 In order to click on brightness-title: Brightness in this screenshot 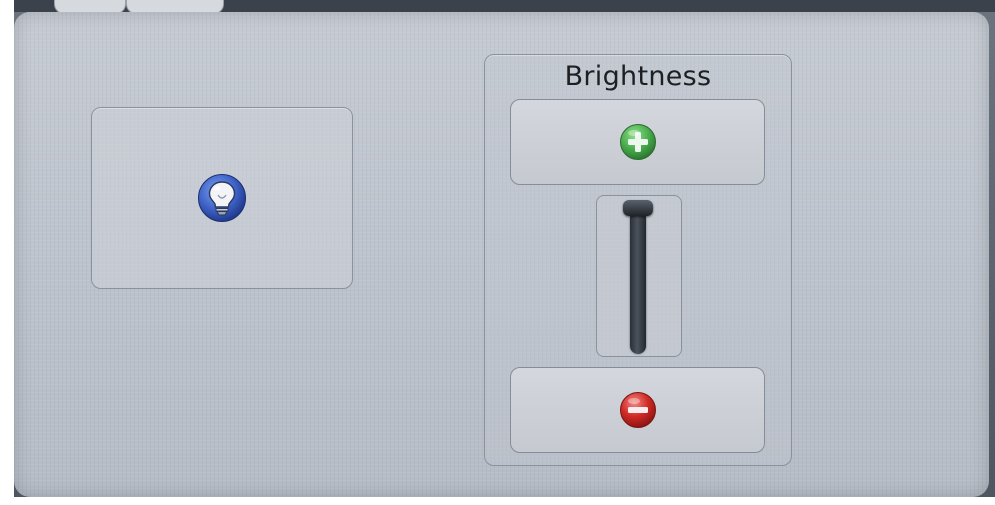, I will do `click(638, 76)`.